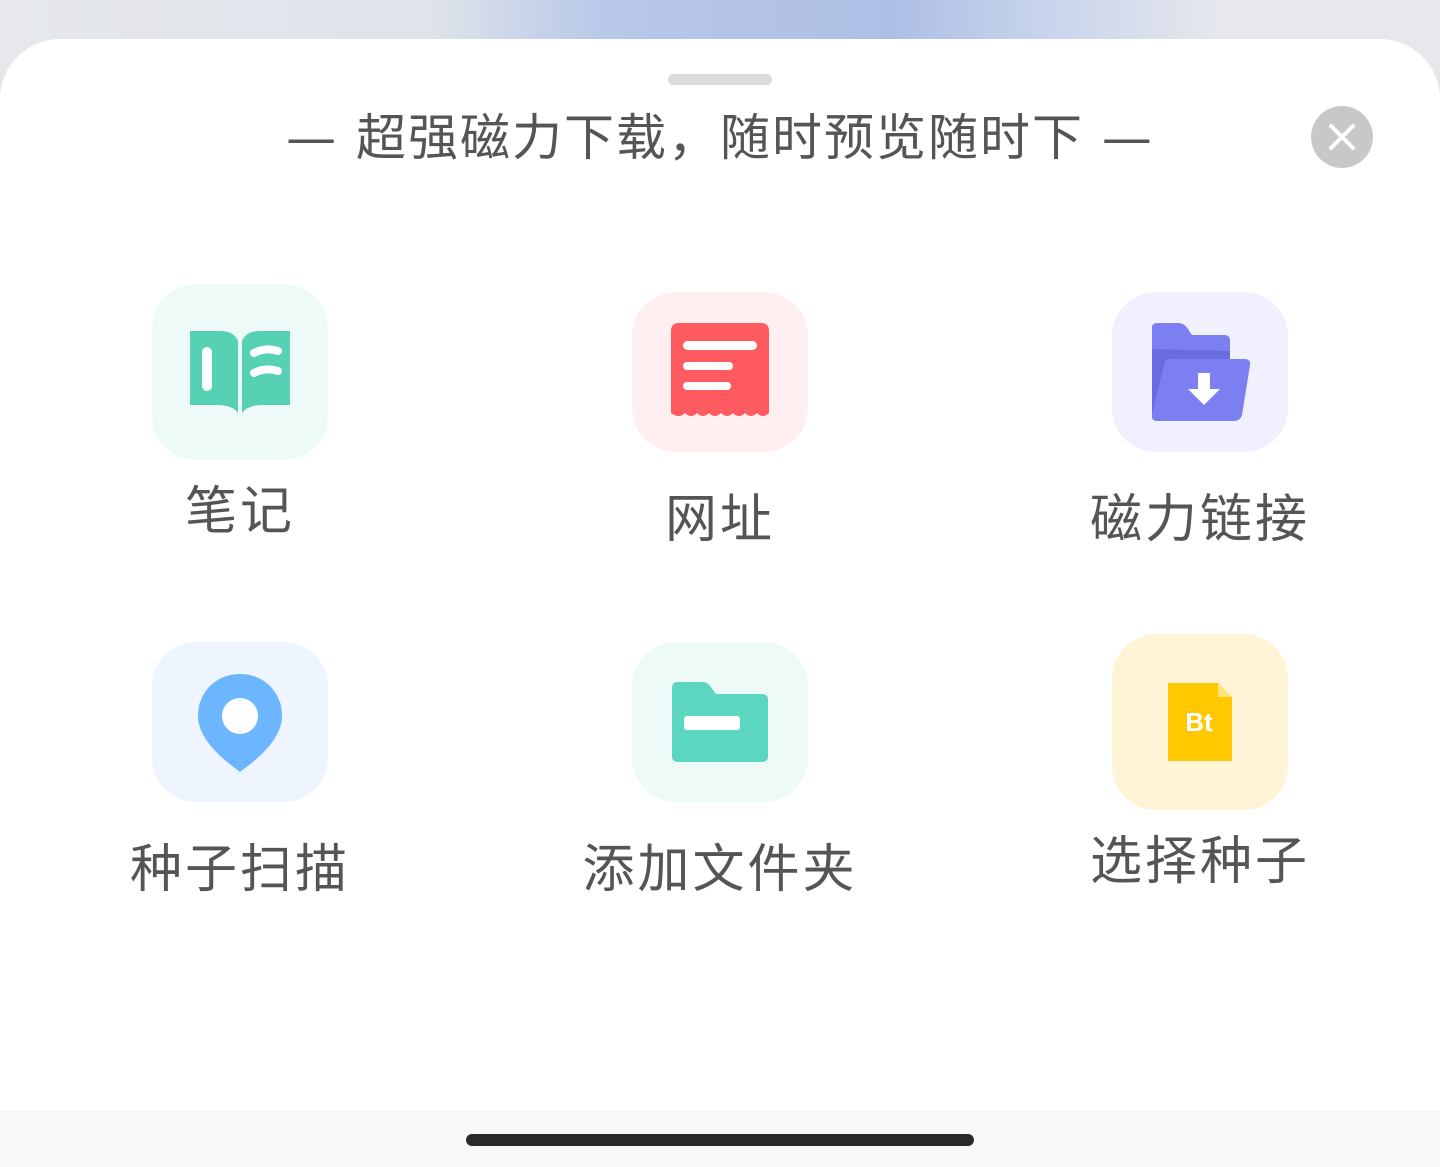  I want to click on action-label: 笔记, so click(239, 512).